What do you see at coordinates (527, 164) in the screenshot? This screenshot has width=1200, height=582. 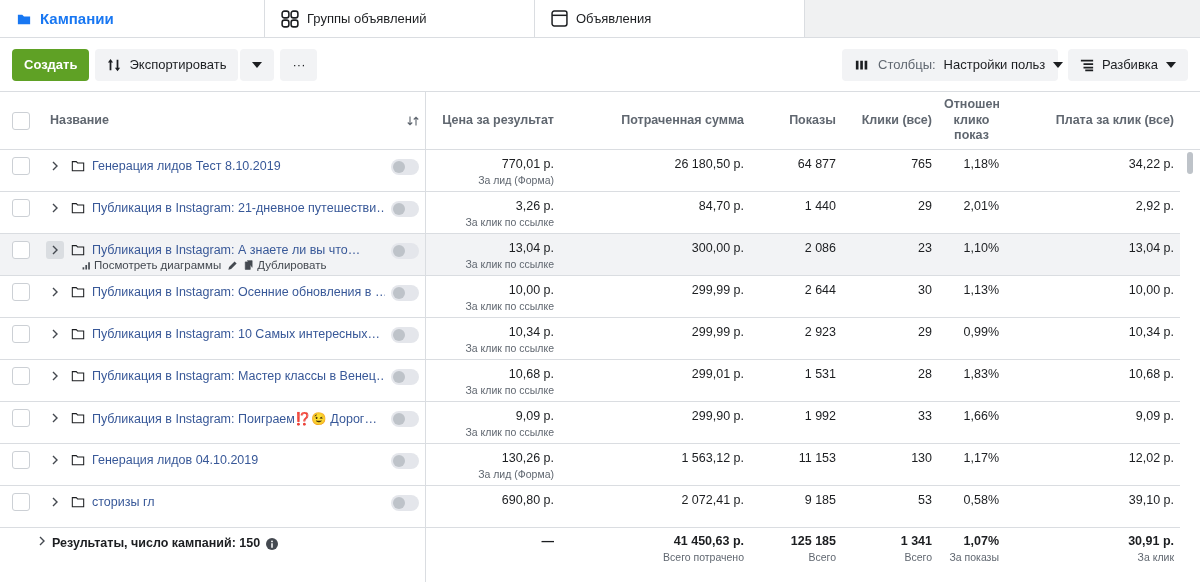 I see `table-cell: 770,01 р.` at bounding box center [527, 164].